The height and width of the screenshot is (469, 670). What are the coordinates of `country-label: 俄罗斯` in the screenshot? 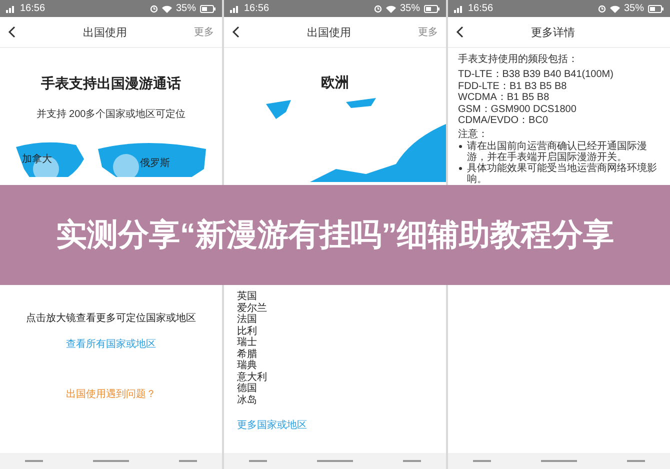 It's located at (155, 163).